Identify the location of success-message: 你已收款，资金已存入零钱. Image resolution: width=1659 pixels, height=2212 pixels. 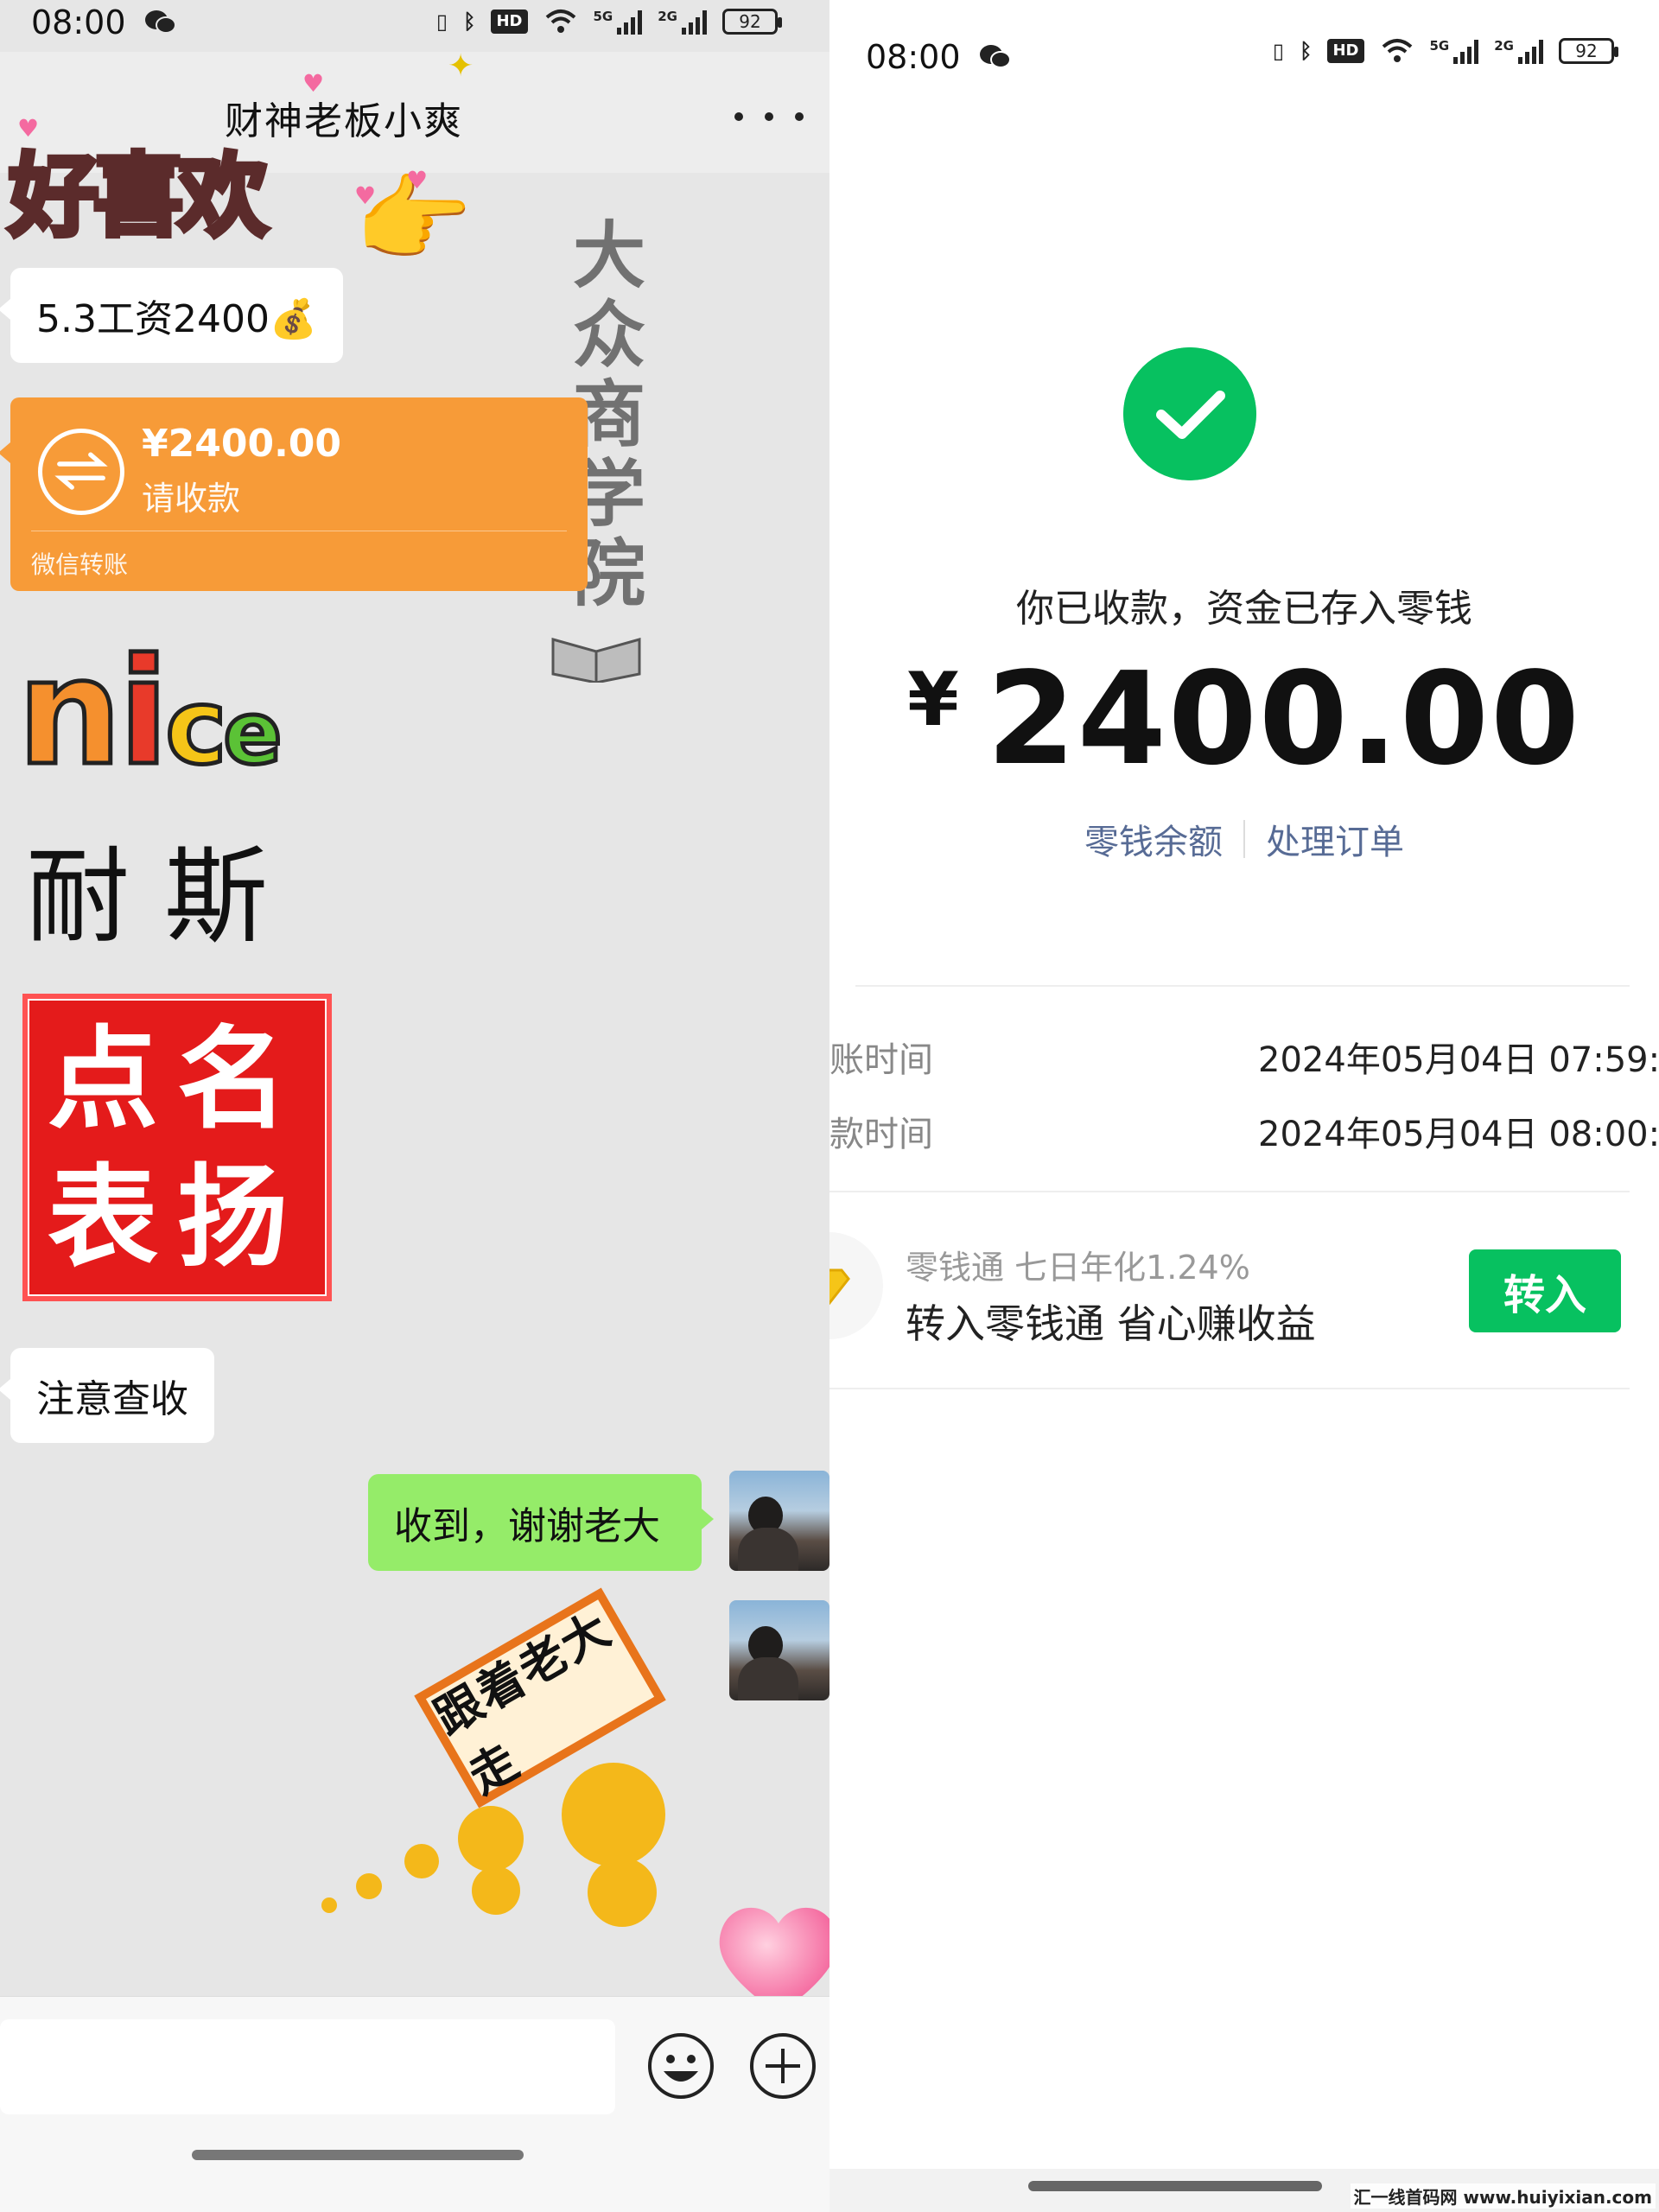
(1244, 609).